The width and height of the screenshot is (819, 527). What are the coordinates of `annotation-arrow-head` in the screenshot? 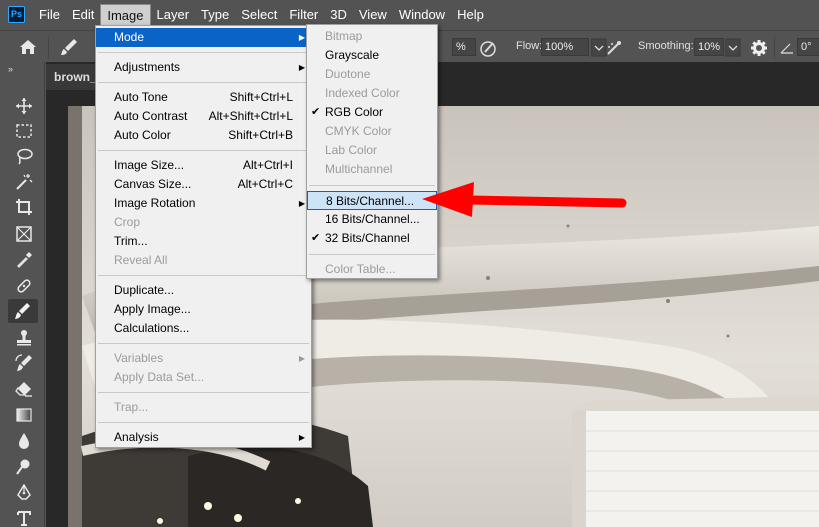 It's located at (448, 199).